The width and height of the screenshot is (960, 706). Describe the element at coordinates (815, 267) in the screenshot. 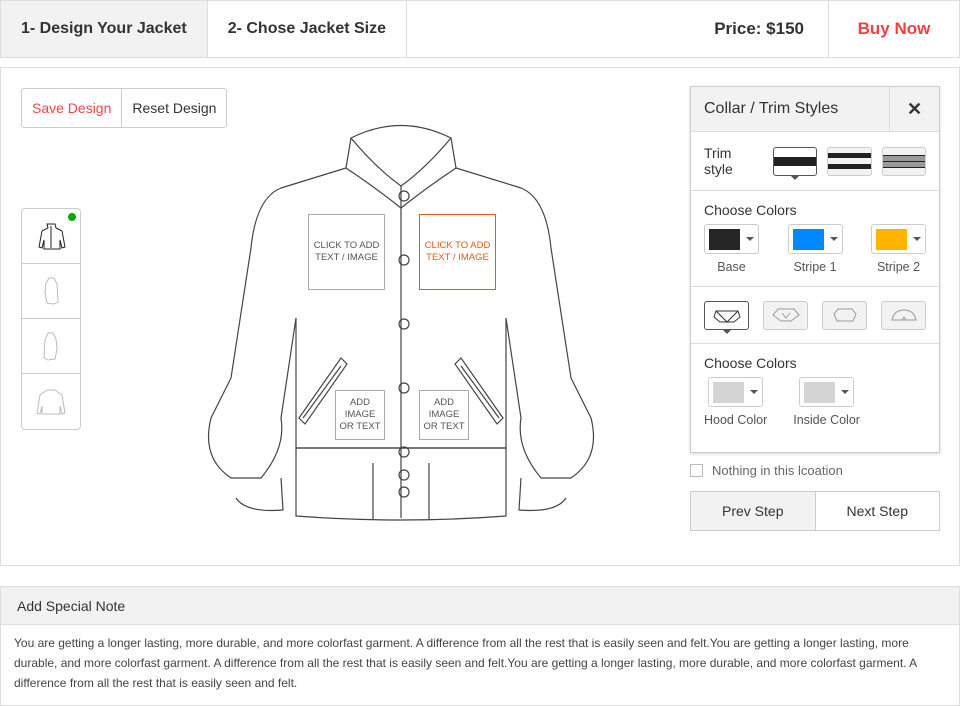

I see `color-label: Stripe 1` at that location.